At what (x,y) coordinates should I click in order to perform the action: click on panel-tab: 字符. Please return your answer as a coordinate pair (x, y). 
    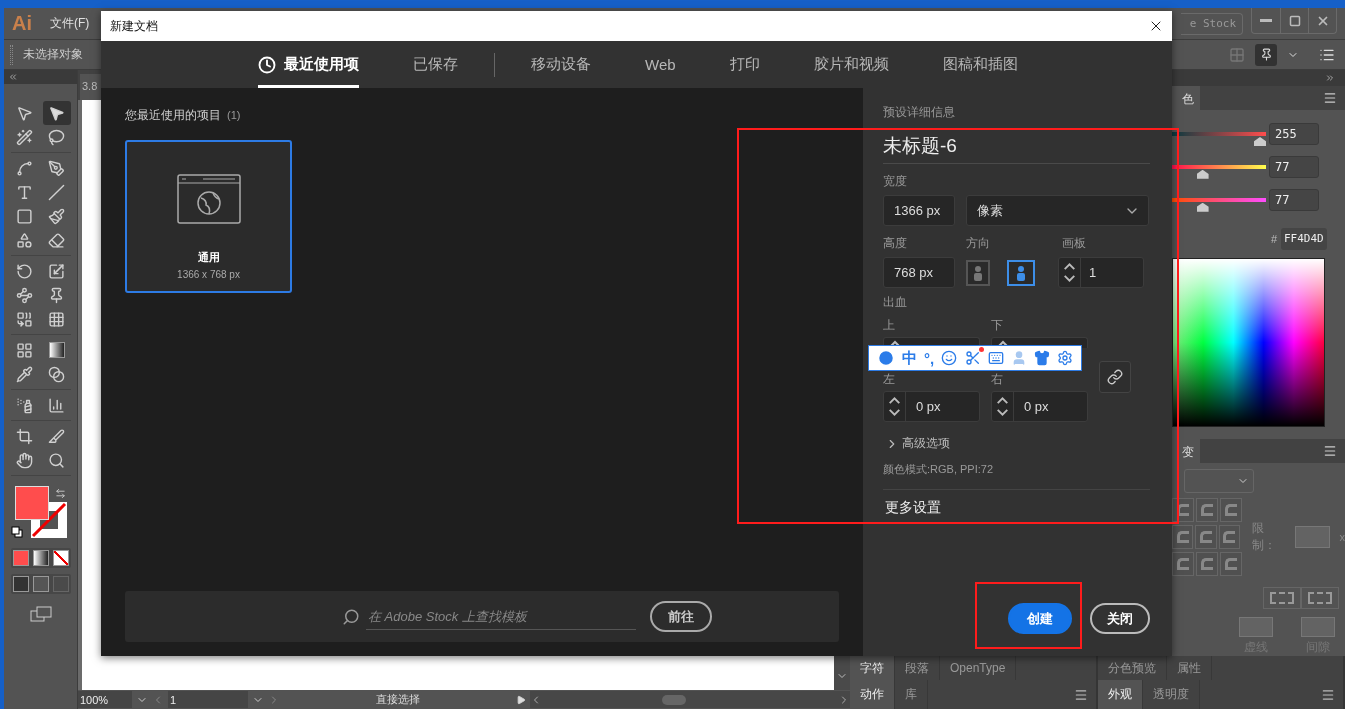
    Looking at the image, I should click on (872, 668).